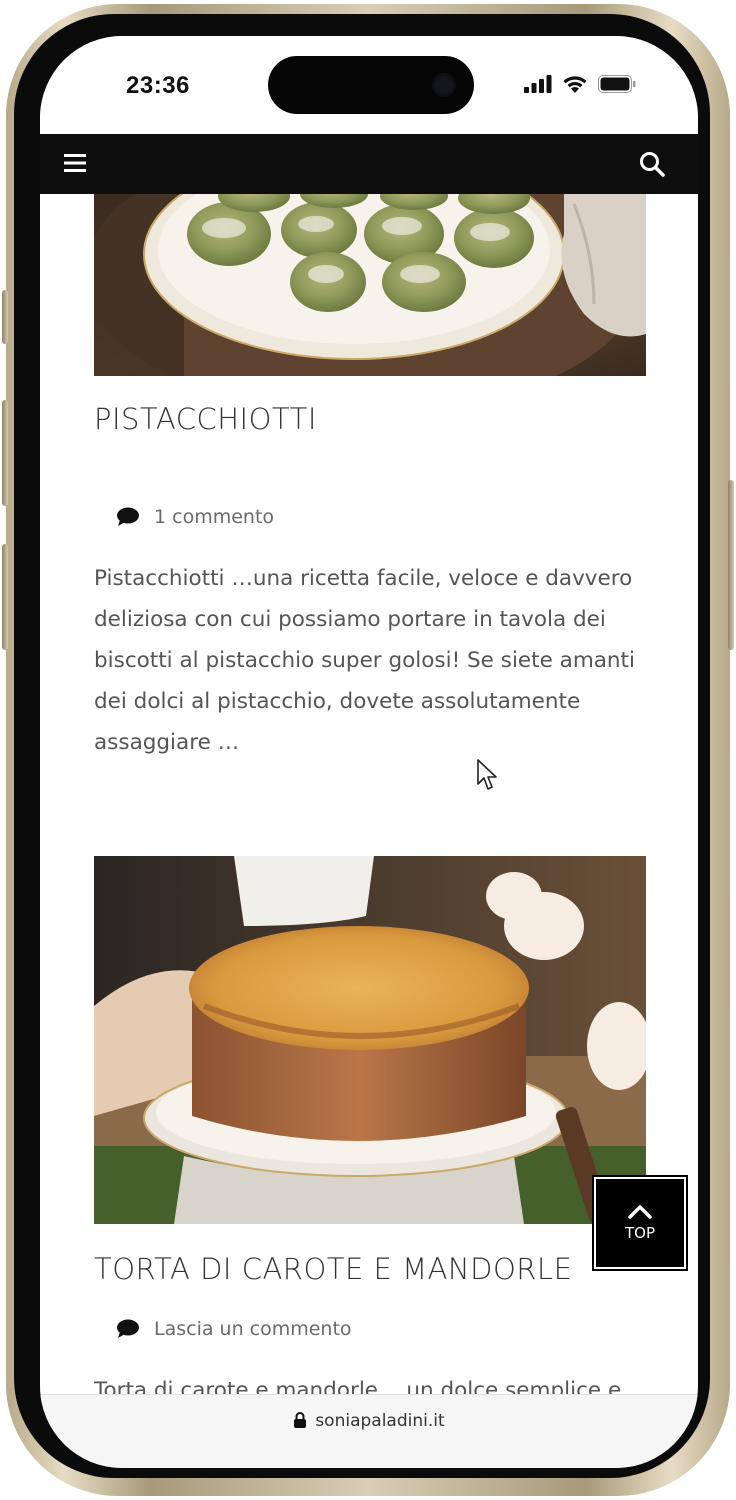 The image size is (736, 1500). Describe the element at coordinates (617, 84) in the screenshot. I see `battery-icon` at that location.